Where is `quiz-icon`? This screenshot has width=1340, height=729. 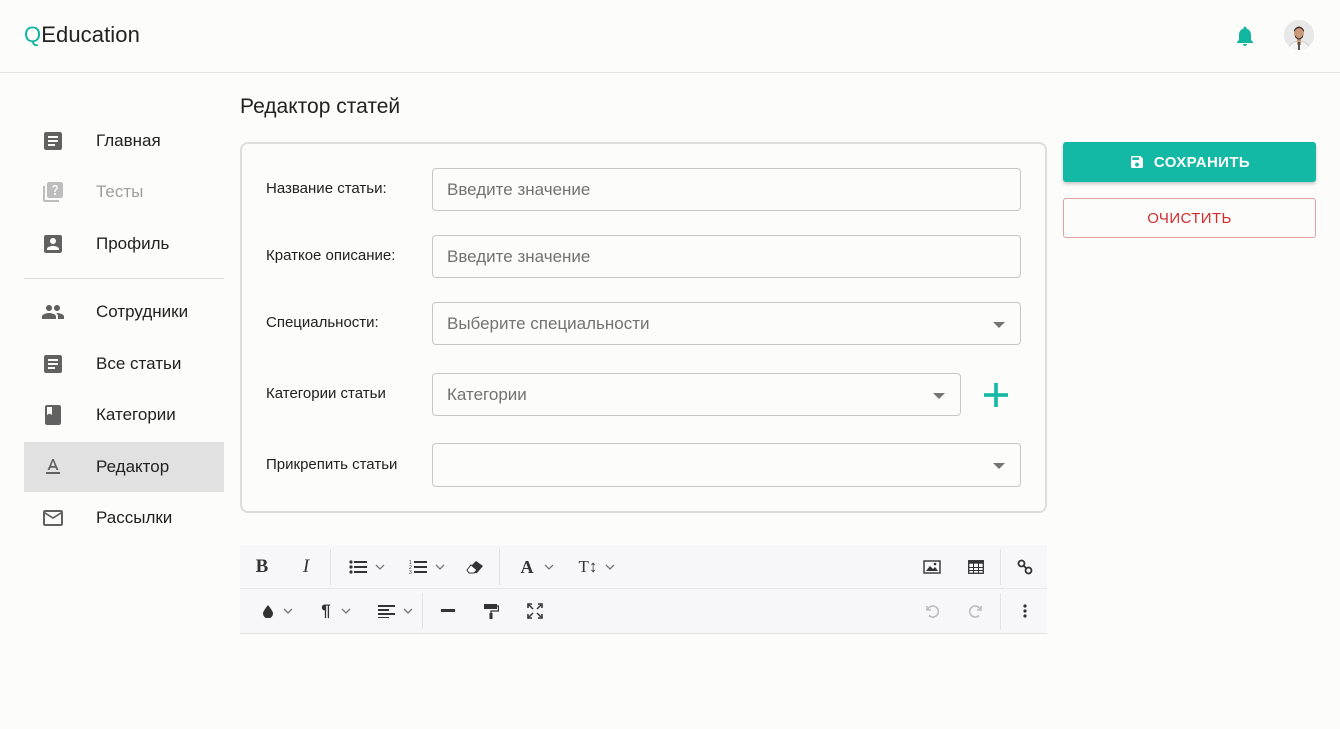
quiz-icon is located at coordinates (53, 192).